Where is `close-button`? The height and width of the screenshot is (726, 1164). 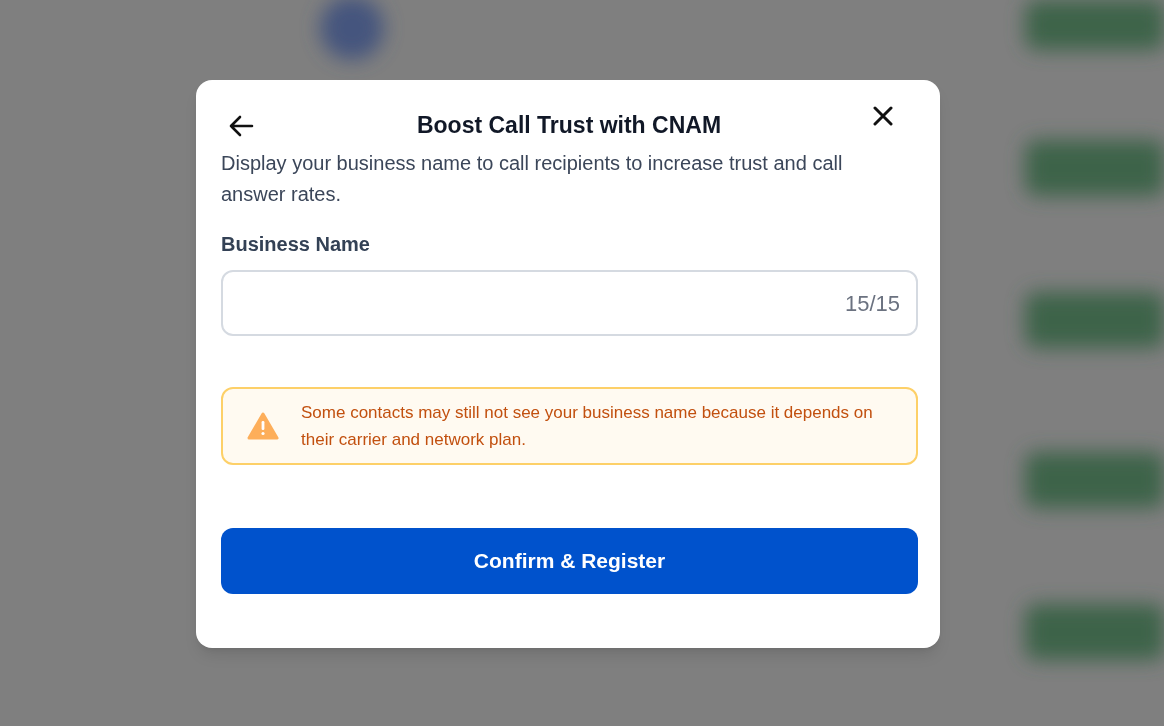
close-button is located at coordinates (883, 116).